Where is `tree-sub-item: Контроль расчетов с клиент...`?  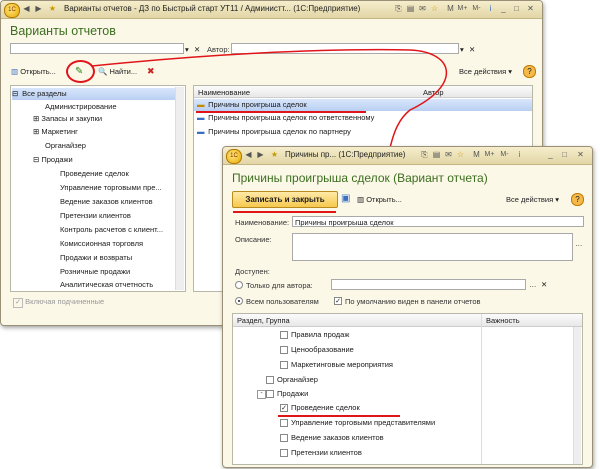 tree-sub-item: Контроль расчетов с клиент... is located at coordinates (111, 230).